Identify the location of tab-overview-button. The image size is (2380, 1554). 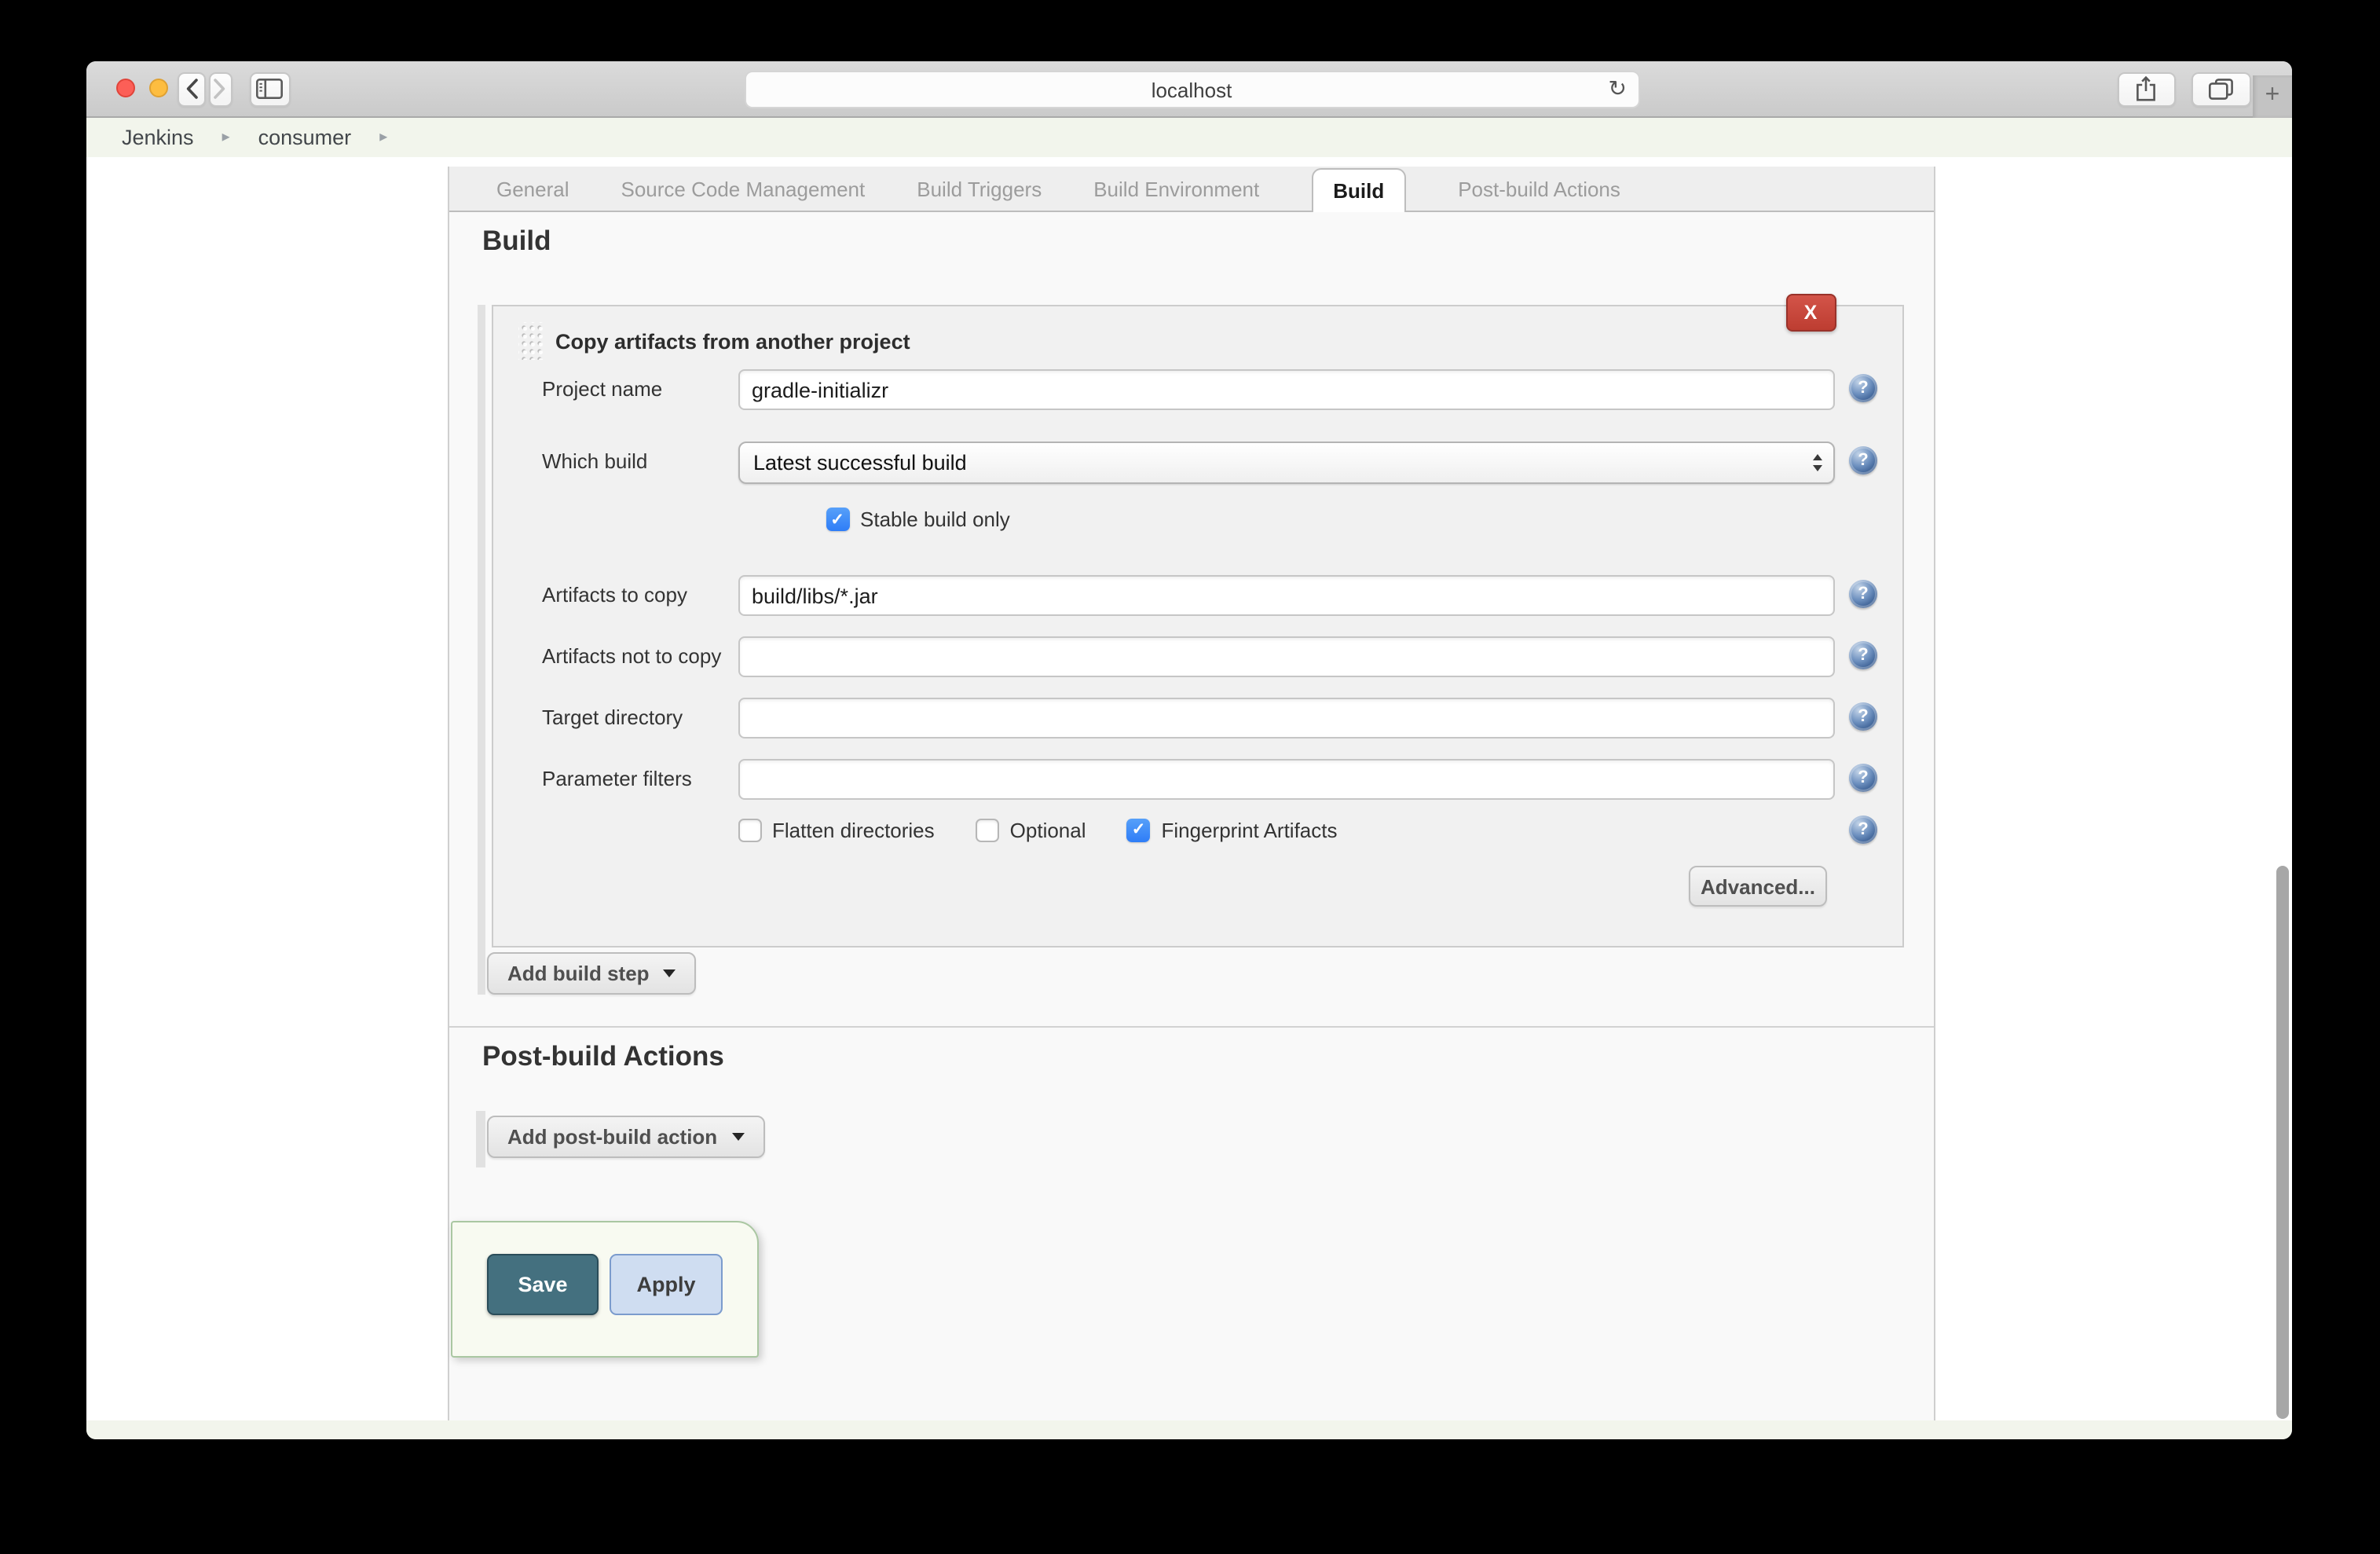
(2220, 89).